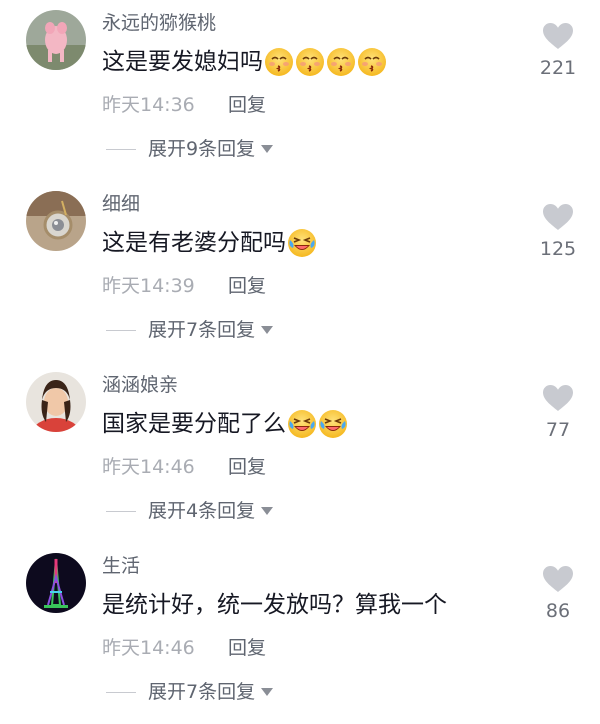 The image size is (600, 724). What do you see at coordinates (558, 430) in the screenshot?
I see `like-count: 77` at bounding box center [558, 430].